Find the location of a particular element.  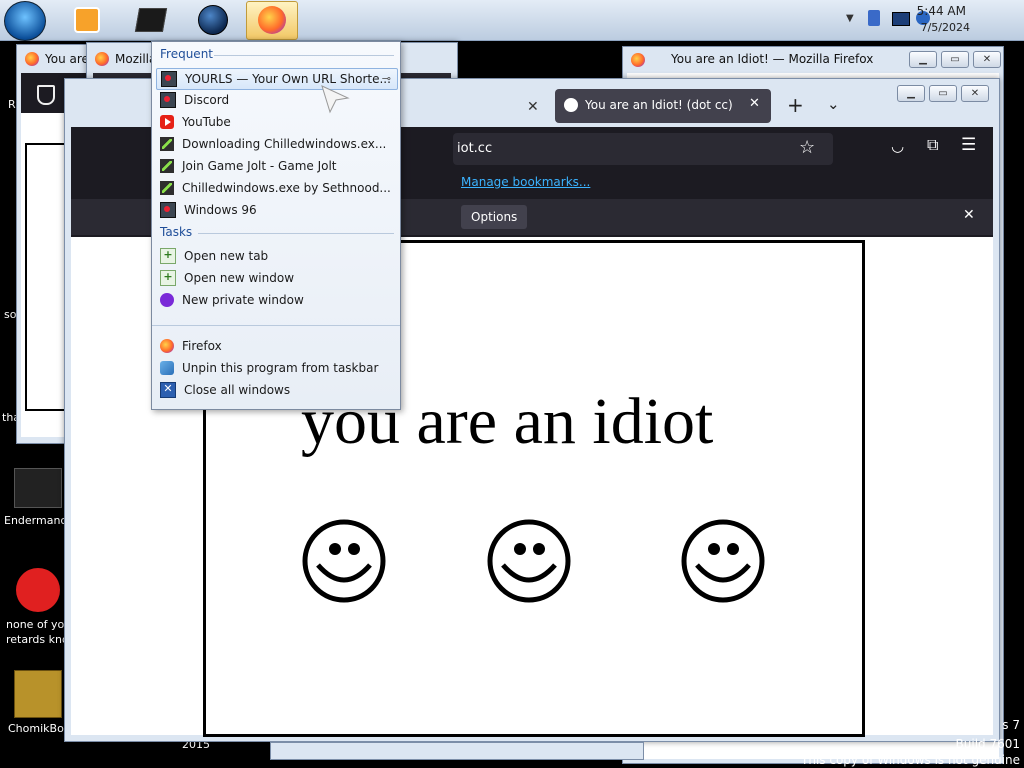

youtube-icon is located at coordinates (167, 122).